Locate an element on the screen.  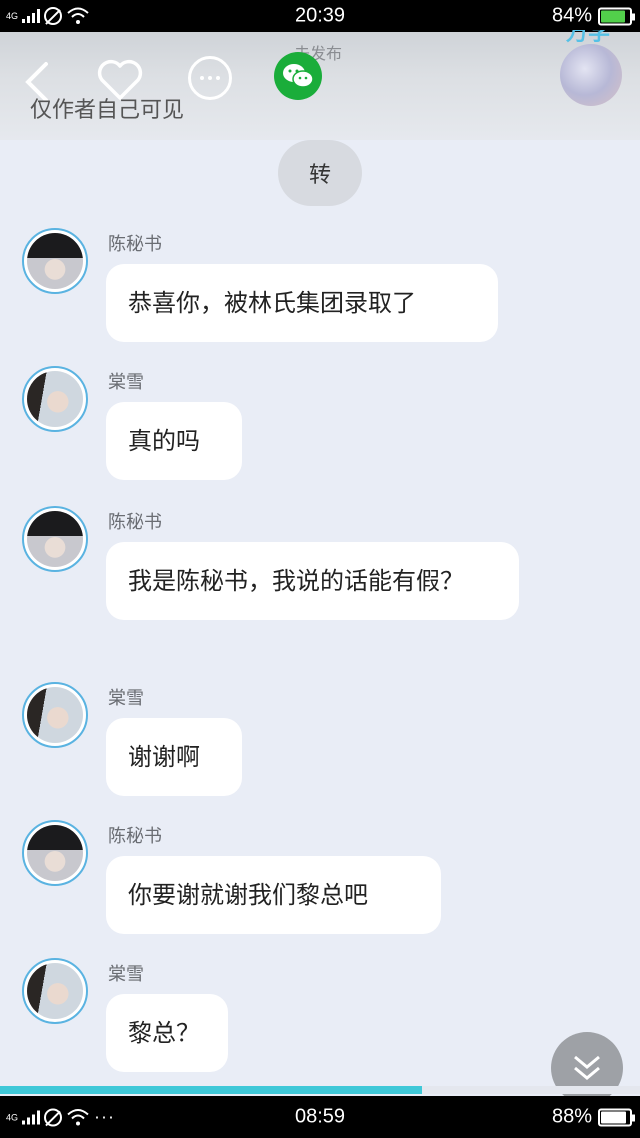
wechat-icon is located at coordinates (298, 76).